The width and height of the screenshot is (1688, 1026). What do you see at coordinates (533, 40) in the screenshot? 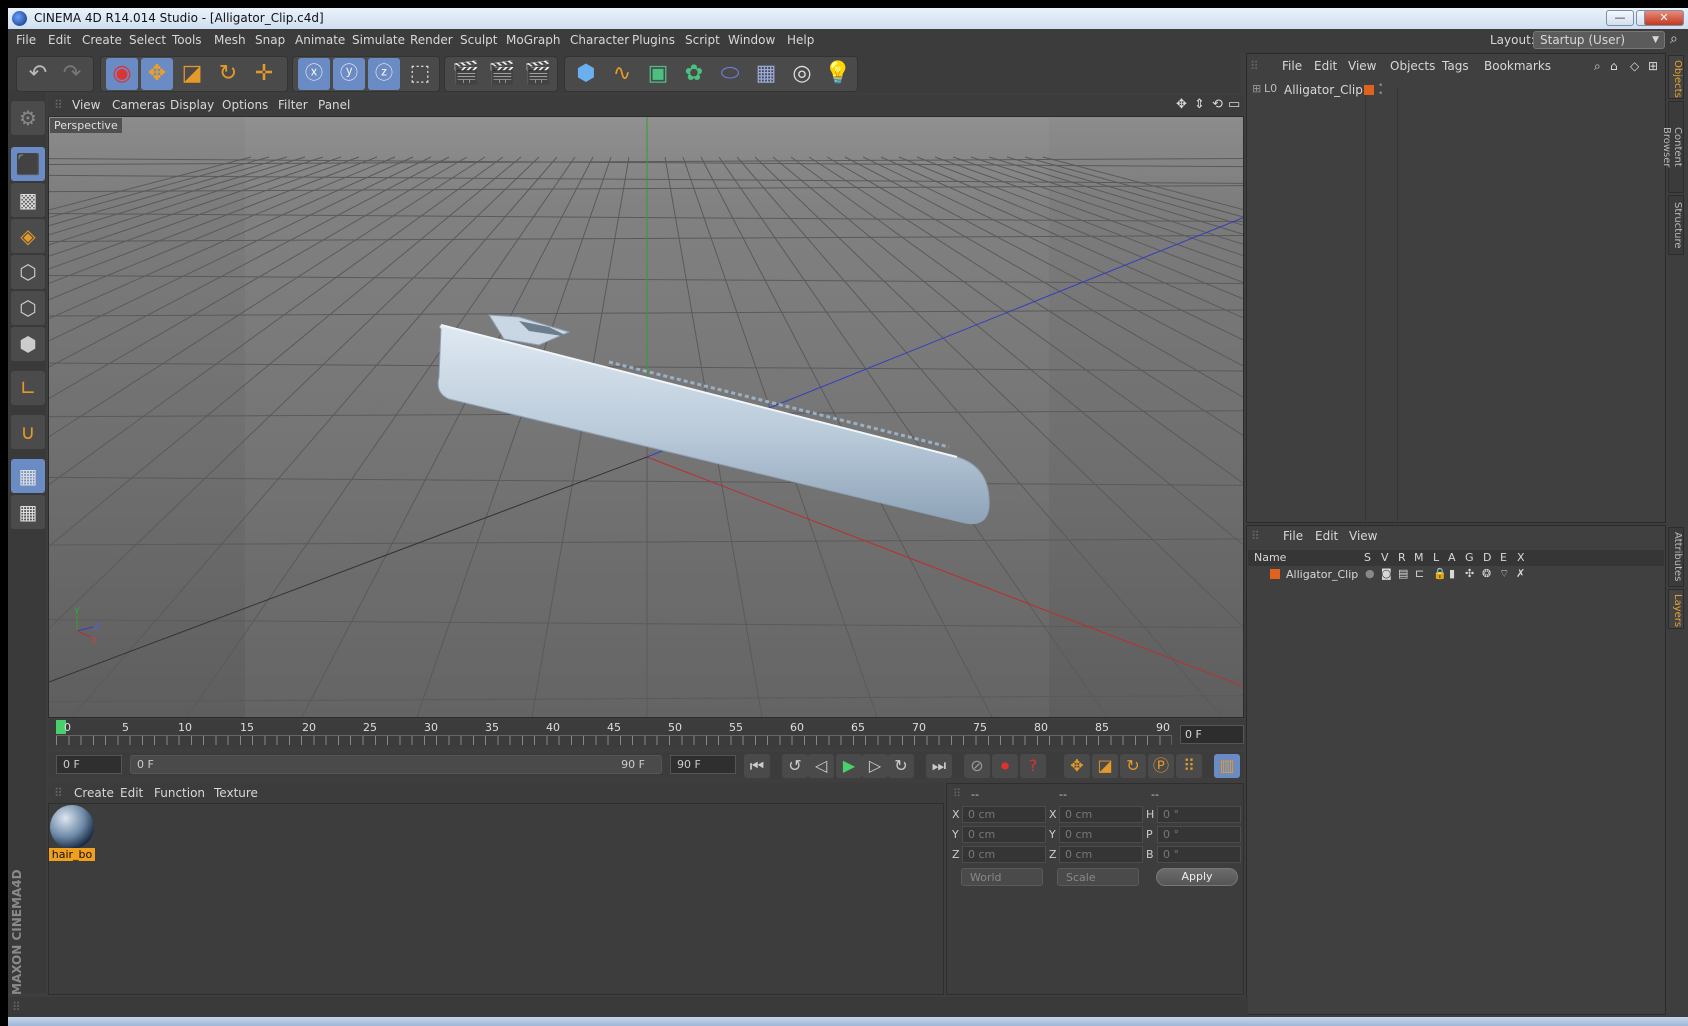
I see `menu-mograph: MoGraph` at bounding box center [533, 40].